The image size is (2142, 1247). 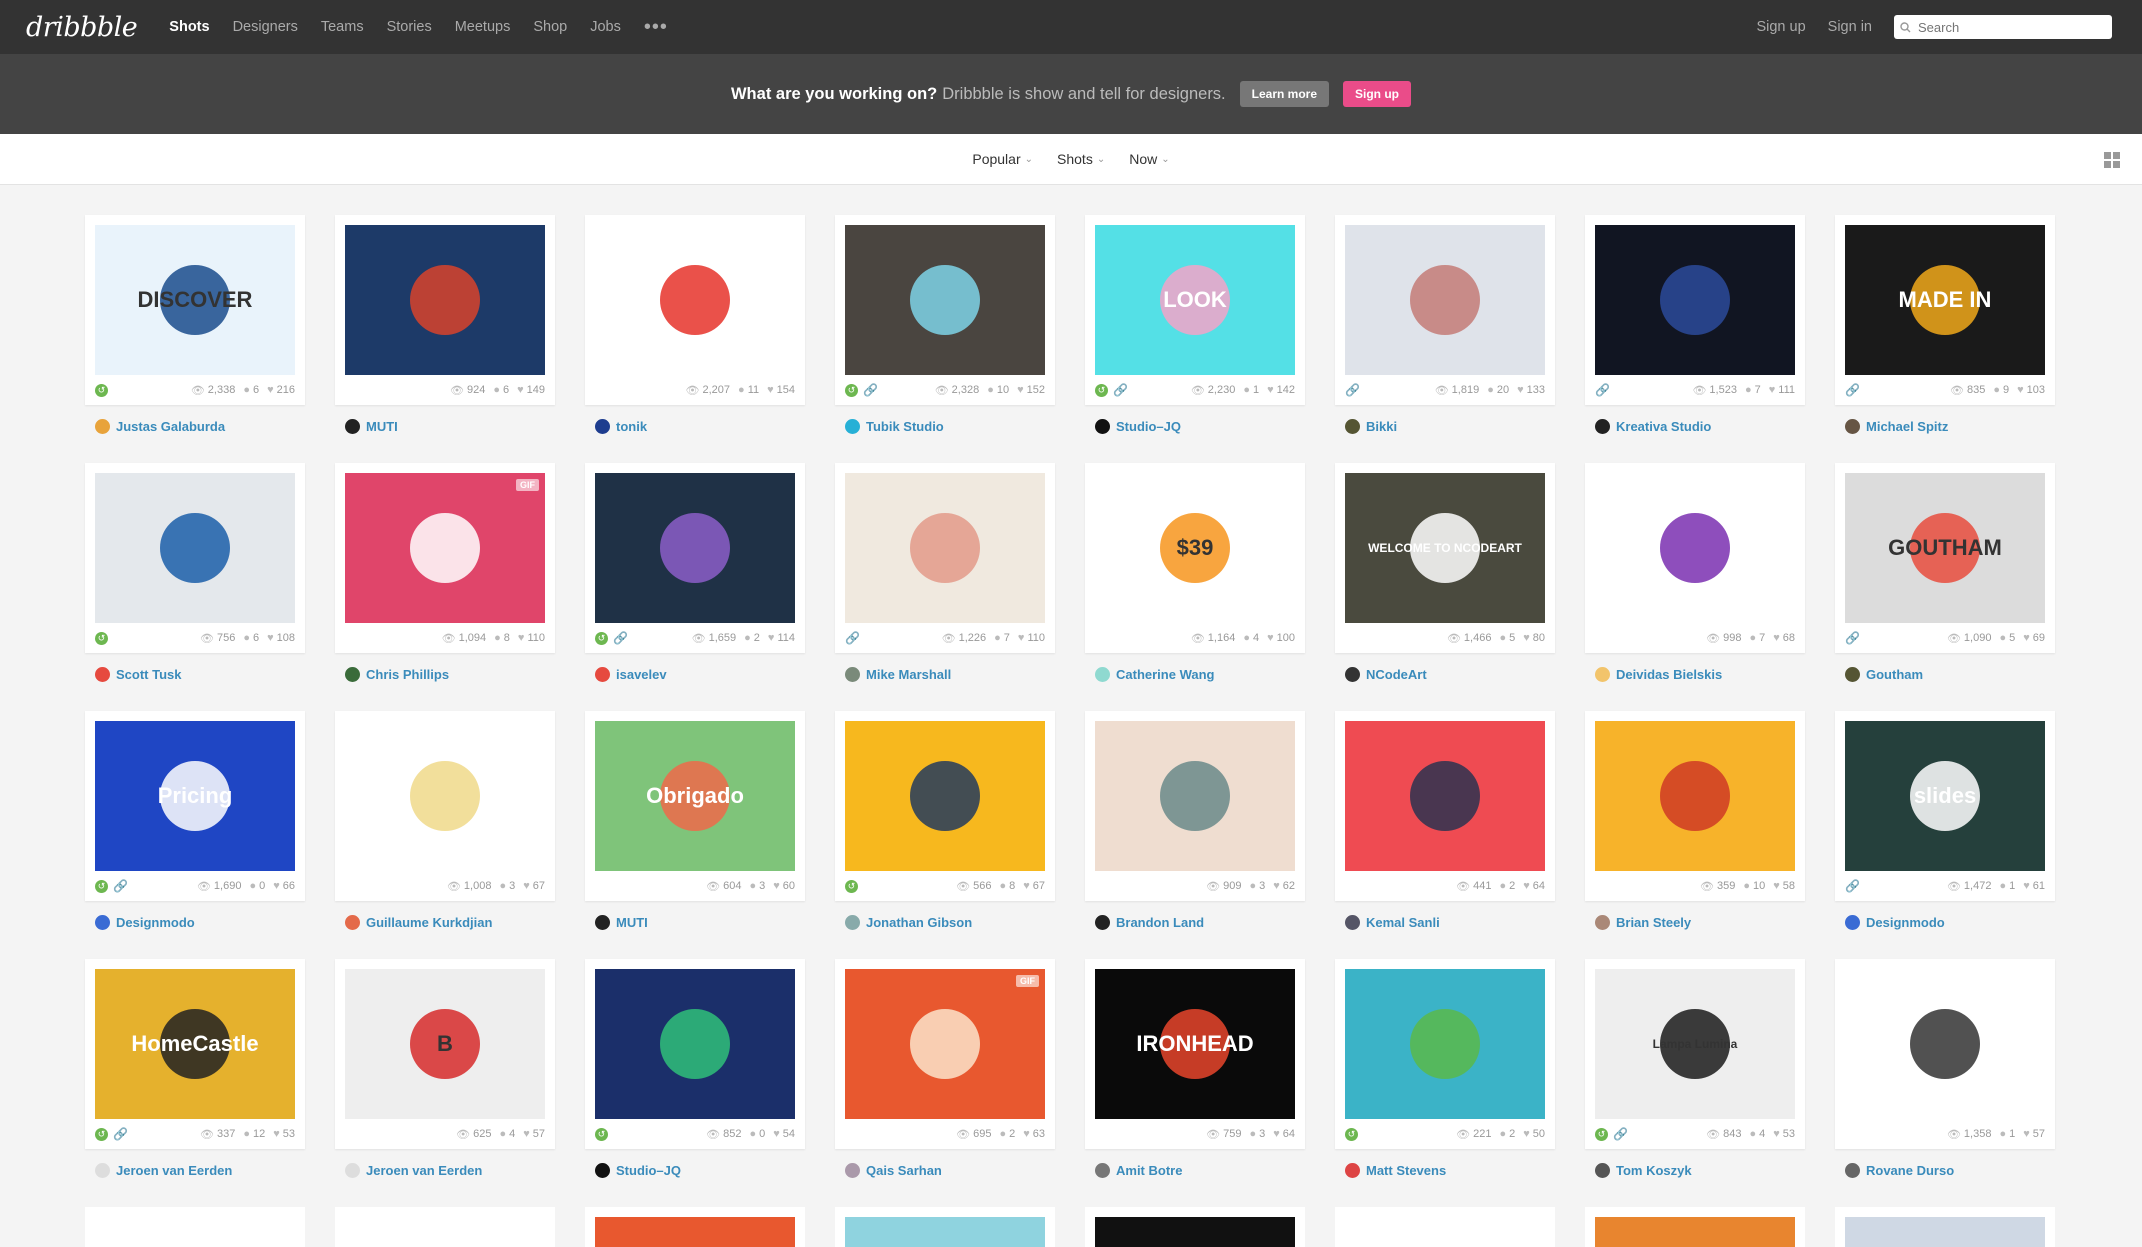 I want to click on shot-card: Lampa Lumina ↺ 🔗 👁 843 ● 4 ♥ 53, so click(x=1695, y=1054).